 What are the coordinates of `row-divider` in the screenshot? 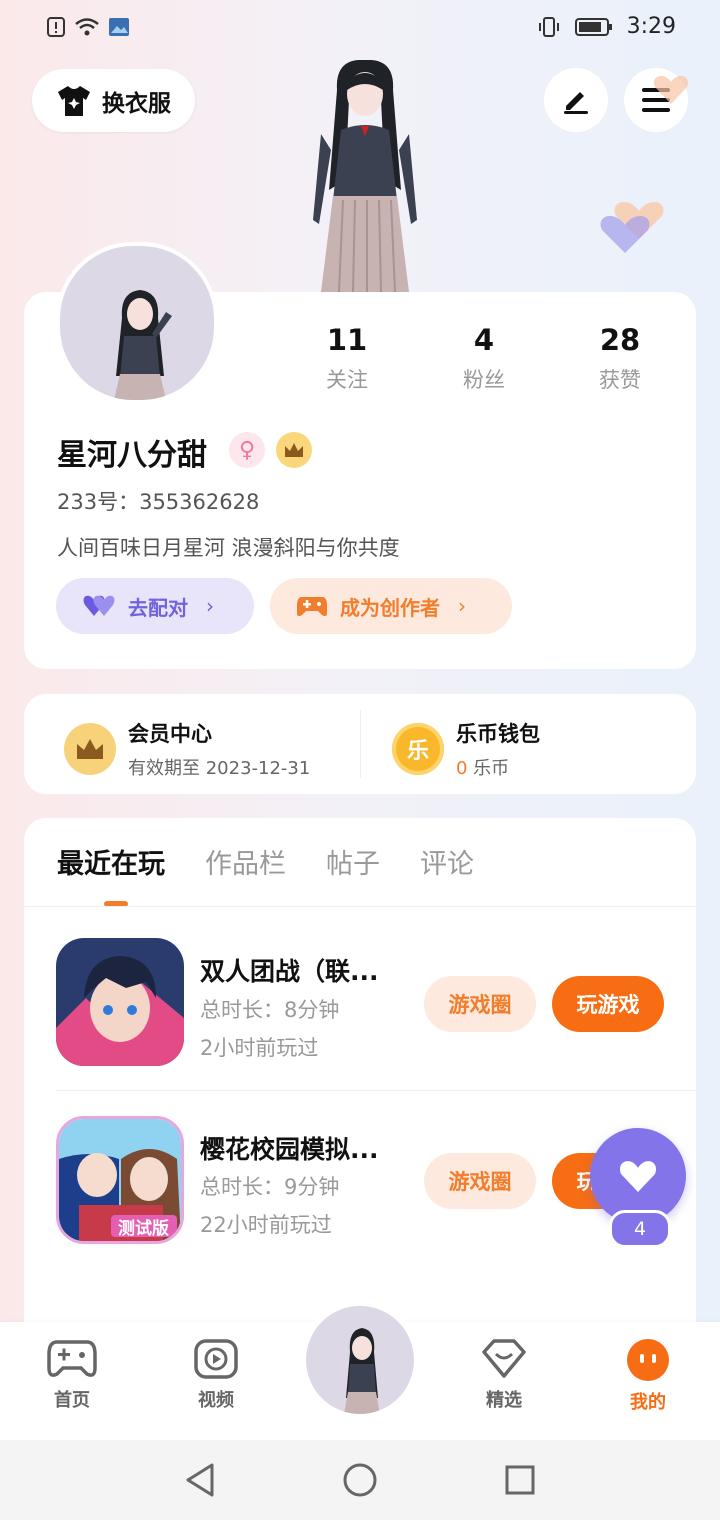 It's located at (376, 1090).